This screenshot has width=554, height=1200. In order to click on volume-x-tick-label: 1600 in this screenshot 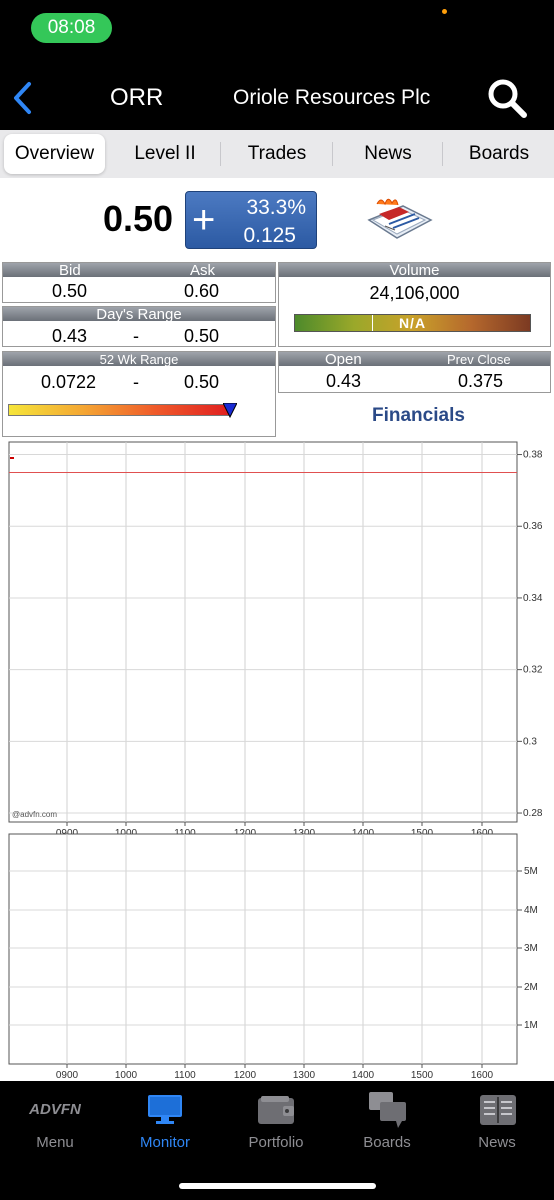, I will do `click(482, 1075)`.